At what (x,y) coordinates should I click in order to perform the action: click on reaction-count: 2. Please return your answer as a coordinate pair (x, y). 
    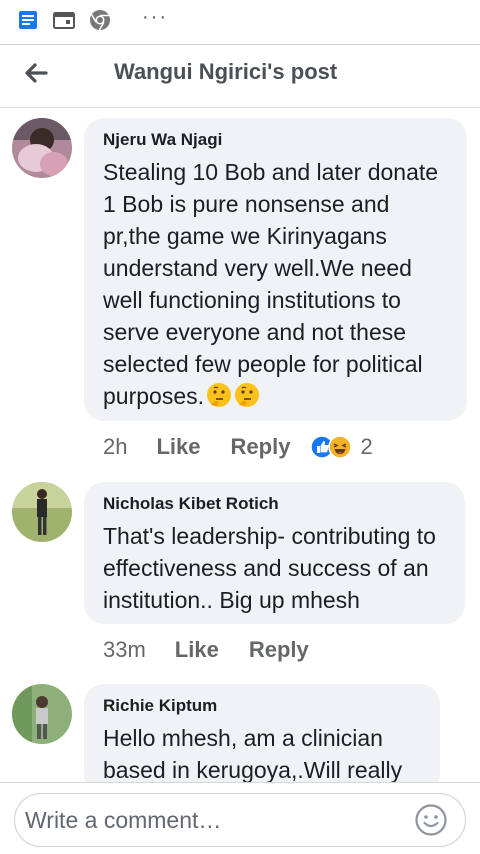
    Looking at the image, I should click on (366, 446).